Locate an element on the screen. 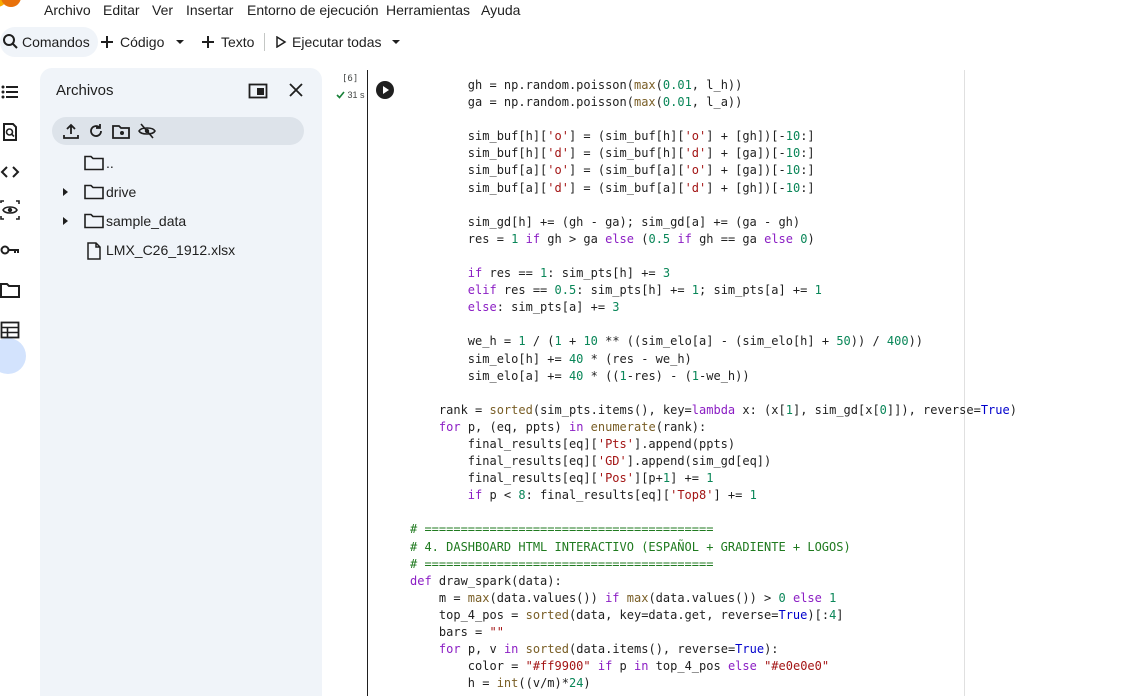 Image resolution: width=1147 pixels, height=696 pixels. execution-count: [6] is located at coordinates (350, 79).